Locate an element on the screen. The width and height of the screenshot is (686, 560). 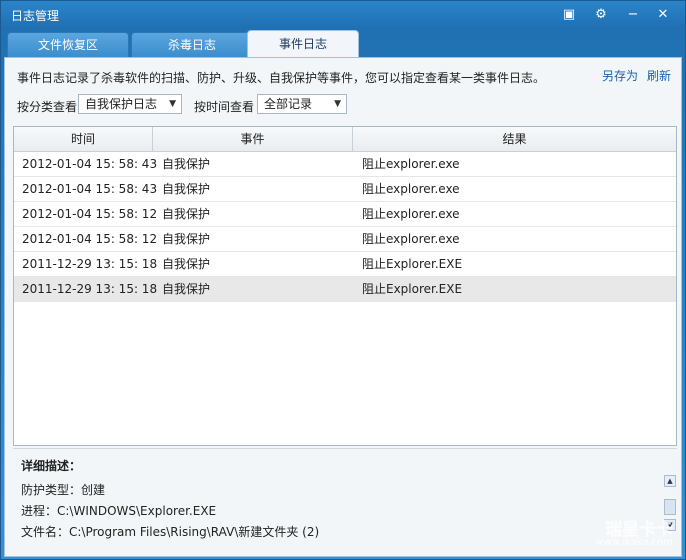
menu-icon: ▣ is located at coordinates (569, 15).